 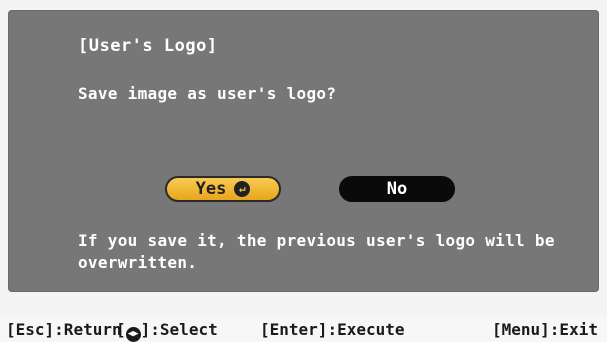 I want to click on dialog-question: Save image as user's logo?, so click(x=207, y=93).